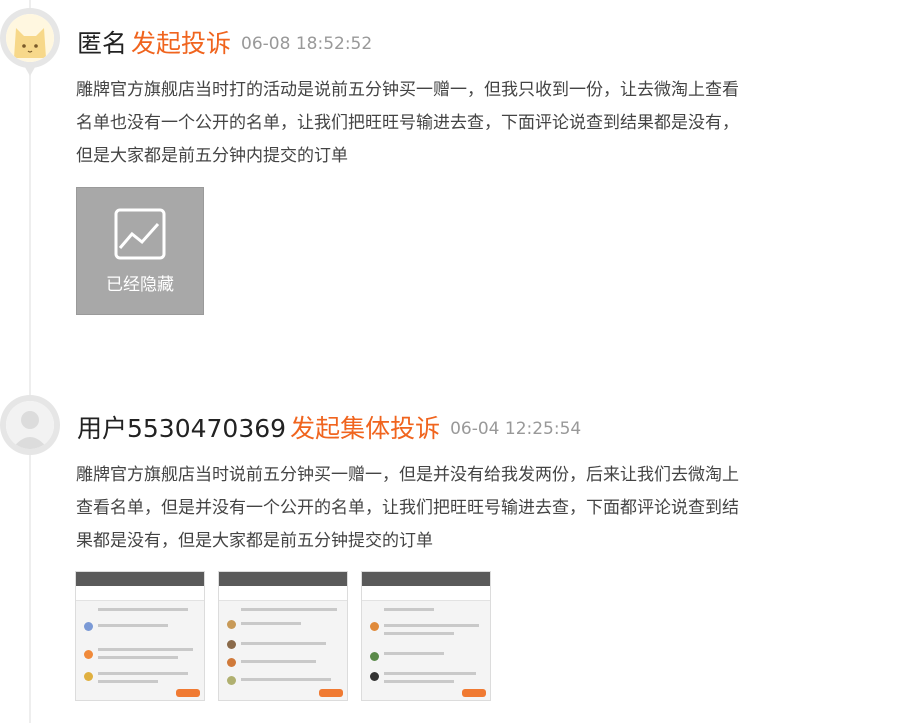 This screenshot has width=900, height=723. I want to click on complaint-action: 发起集体投诉, so click(365, 428).